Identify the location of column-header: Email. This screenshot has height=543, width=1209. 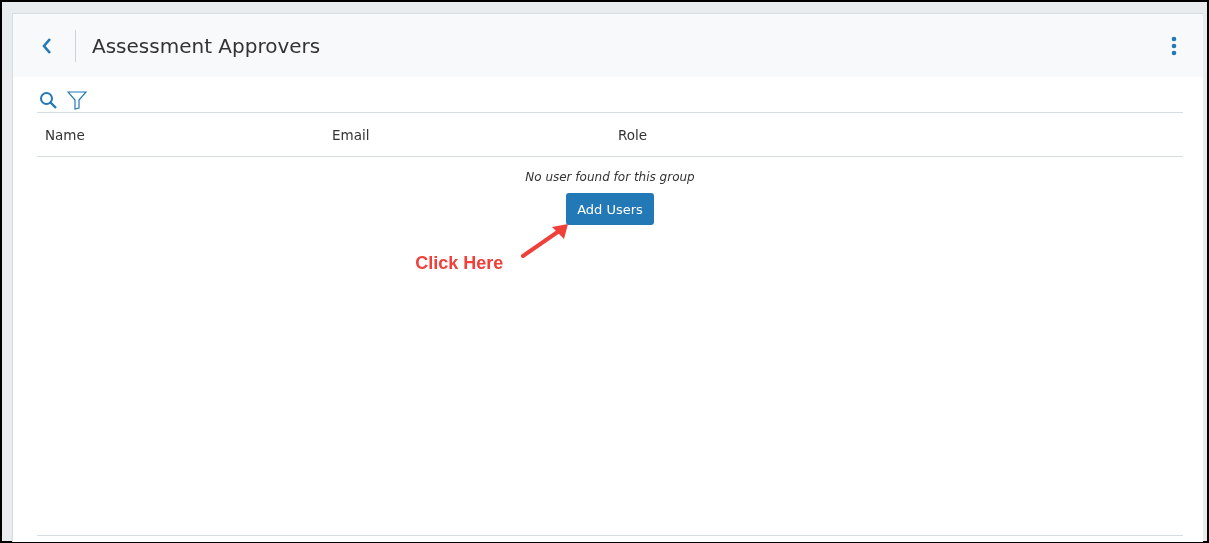
(351, 134).